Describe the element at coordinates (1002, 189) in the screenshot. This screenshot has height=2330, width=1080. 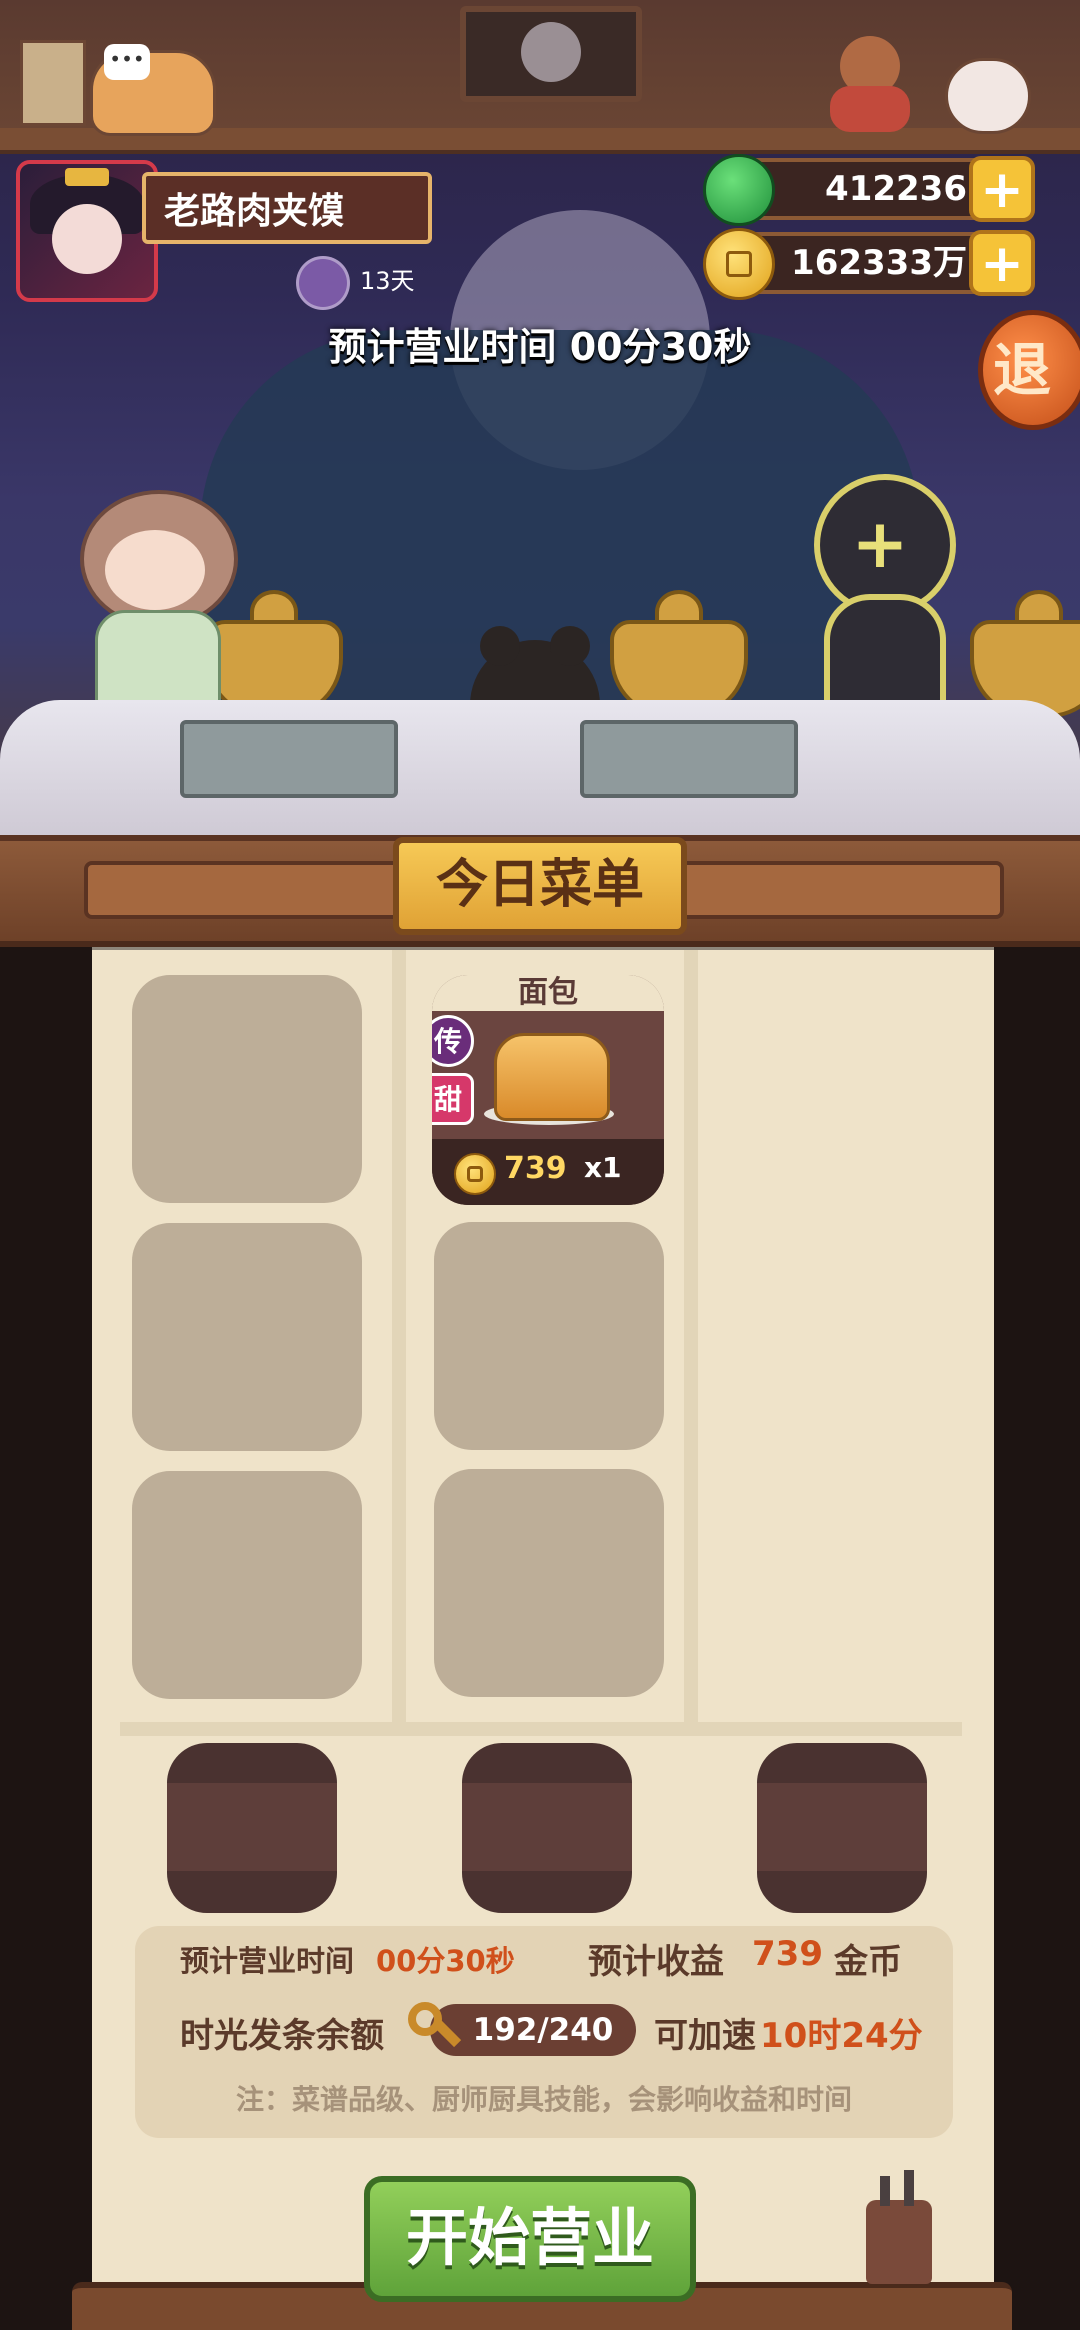
I see `add-jade-button: +` at that location.